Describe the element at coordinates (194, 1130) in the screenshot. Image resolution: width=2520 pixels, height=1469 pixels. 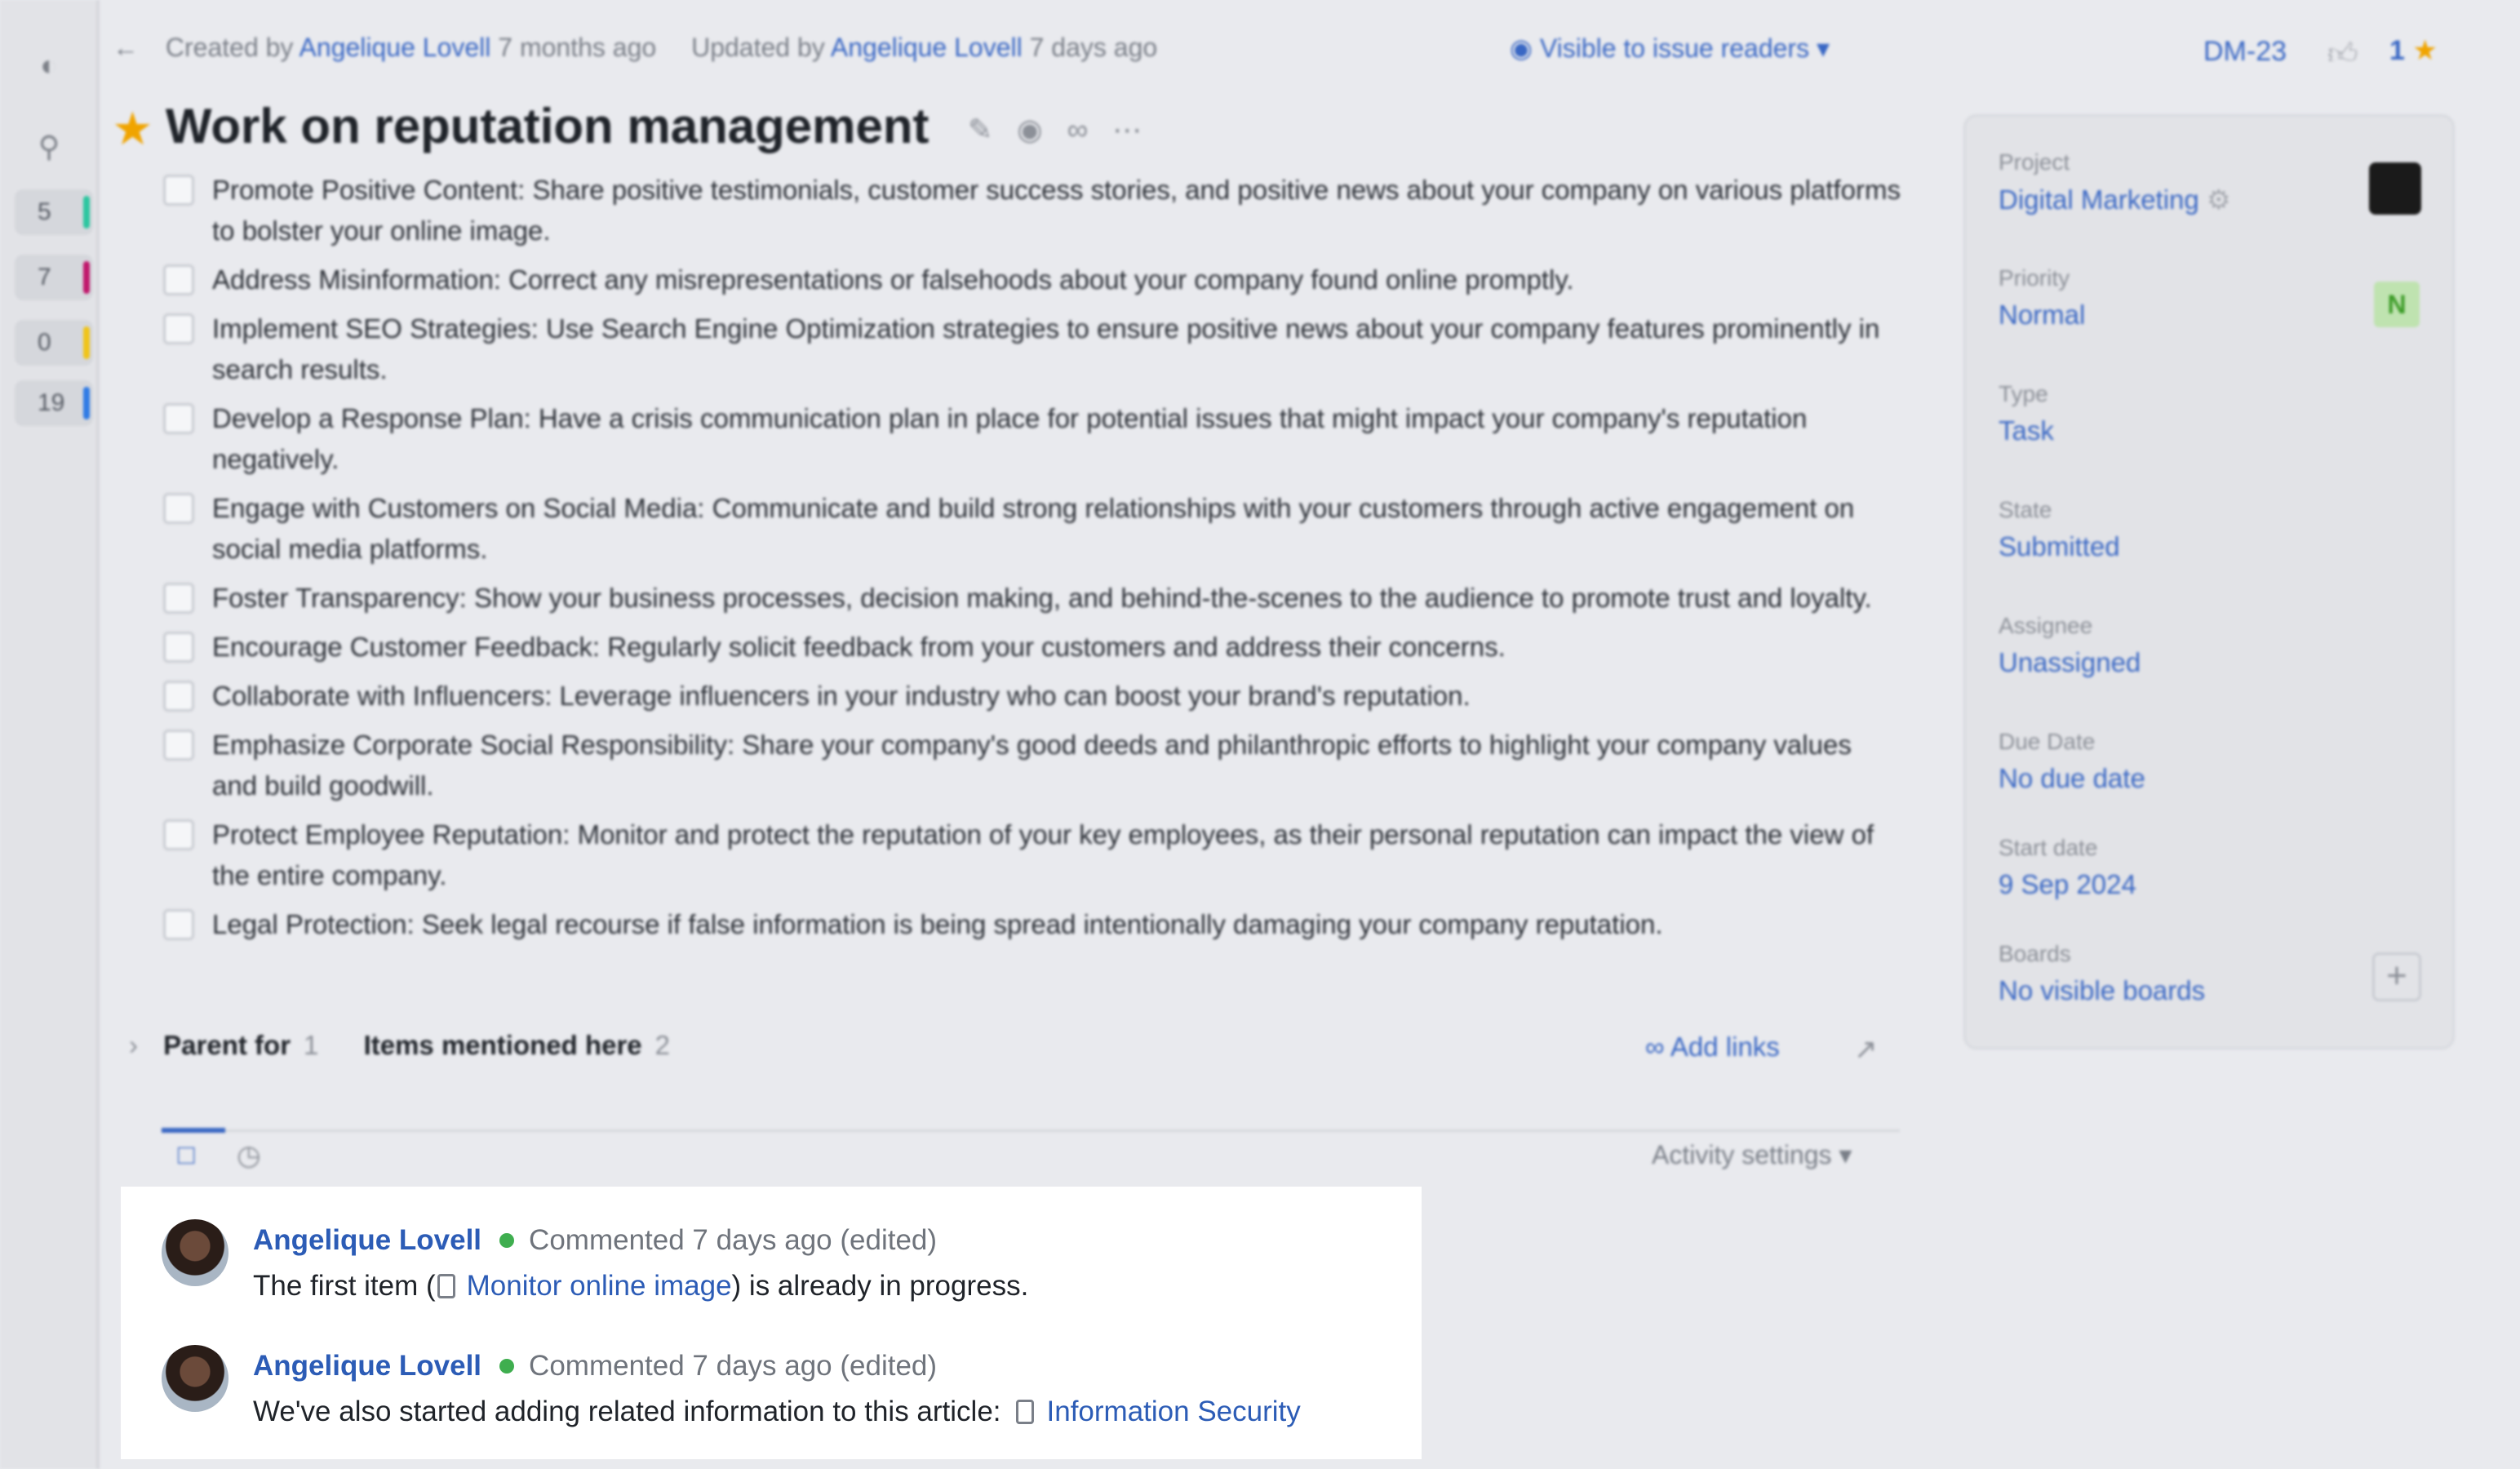
I see `active-tab-indicator` at that location.